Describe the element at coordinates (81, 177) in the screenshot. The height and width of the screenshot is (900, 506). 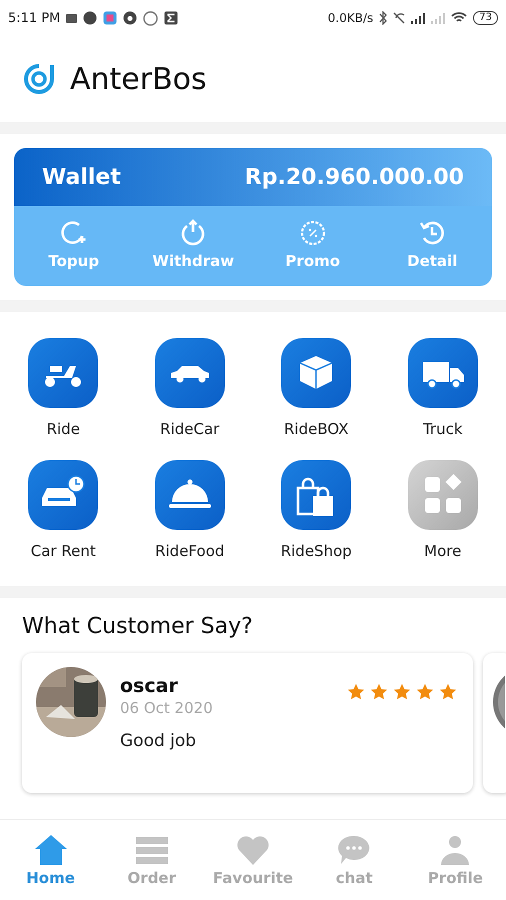
I see `wallet-title: Wallet` at that location.